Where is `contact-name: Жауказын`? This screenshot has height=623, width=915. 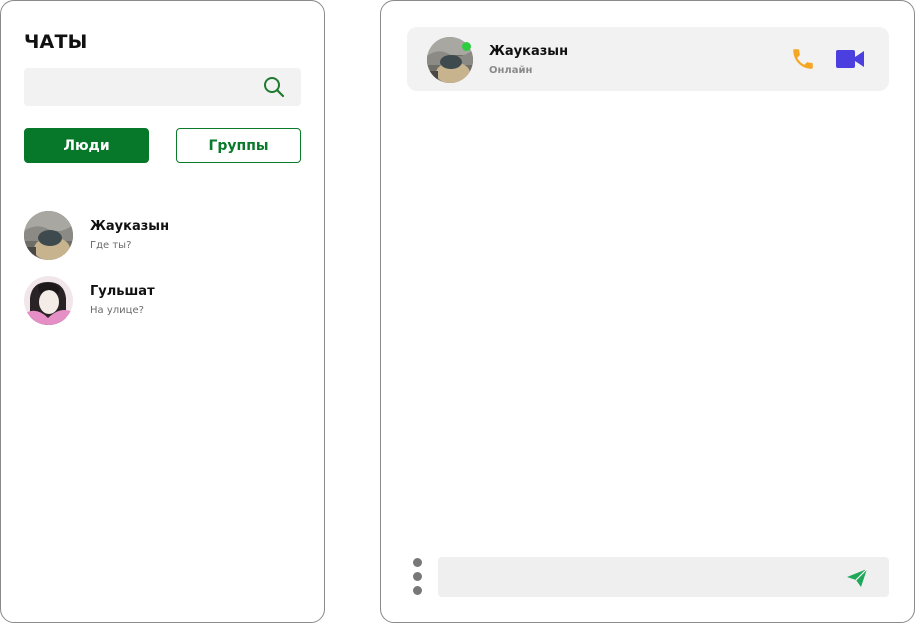
contact-name: Жауказын is located at coordinates (130, 226).